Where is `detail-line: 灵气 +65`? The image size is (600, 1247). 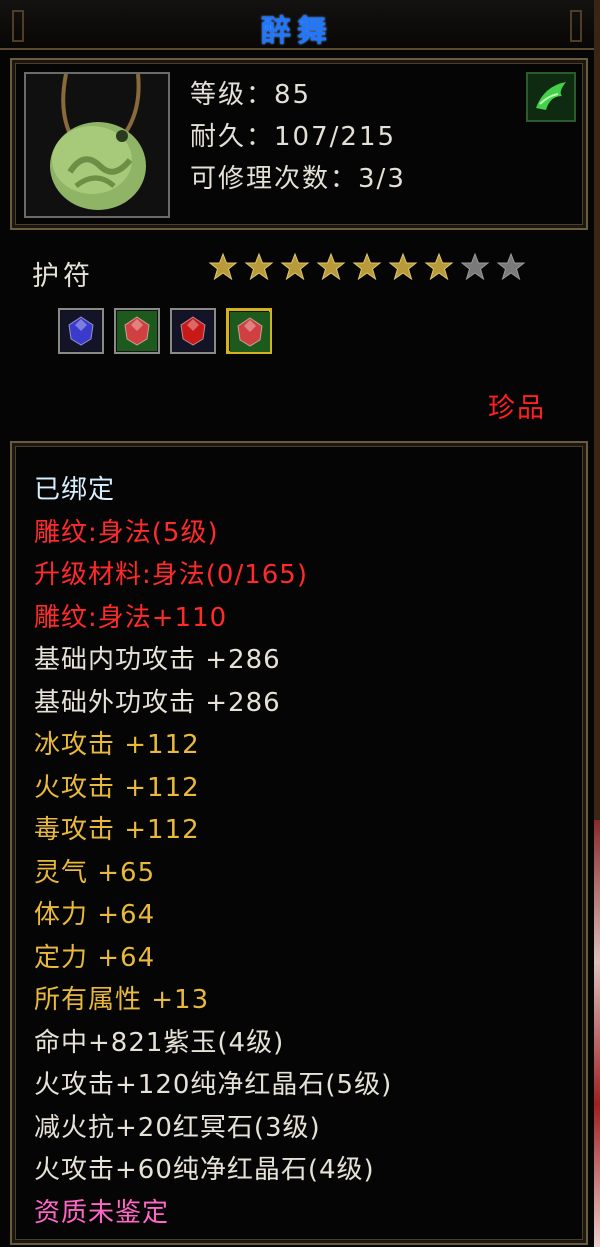 detail-line: 灵气 +65 is located at coordinates (95, 872).